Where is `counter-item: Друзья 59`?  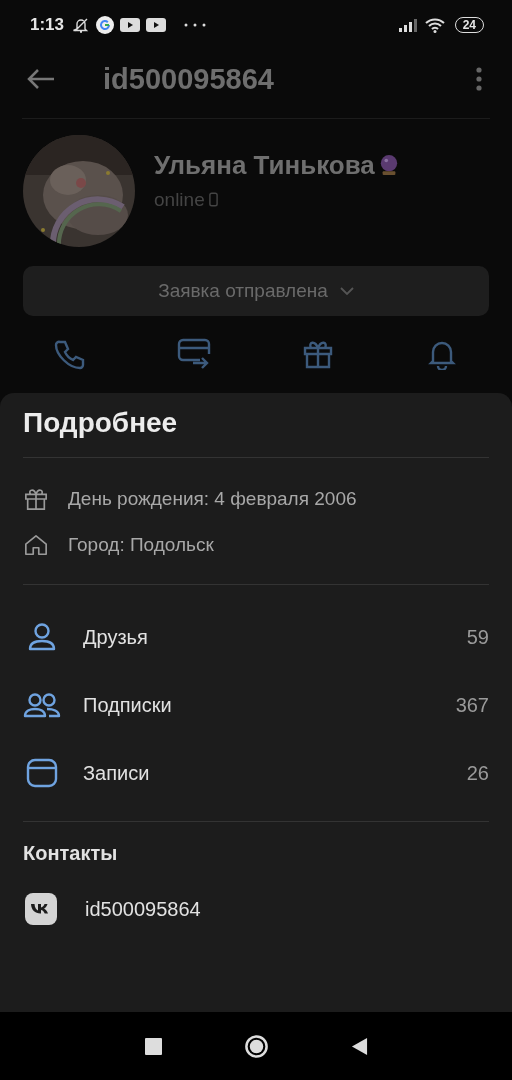 counter-item: Друзья 59 is located at coordinates (256, 637).